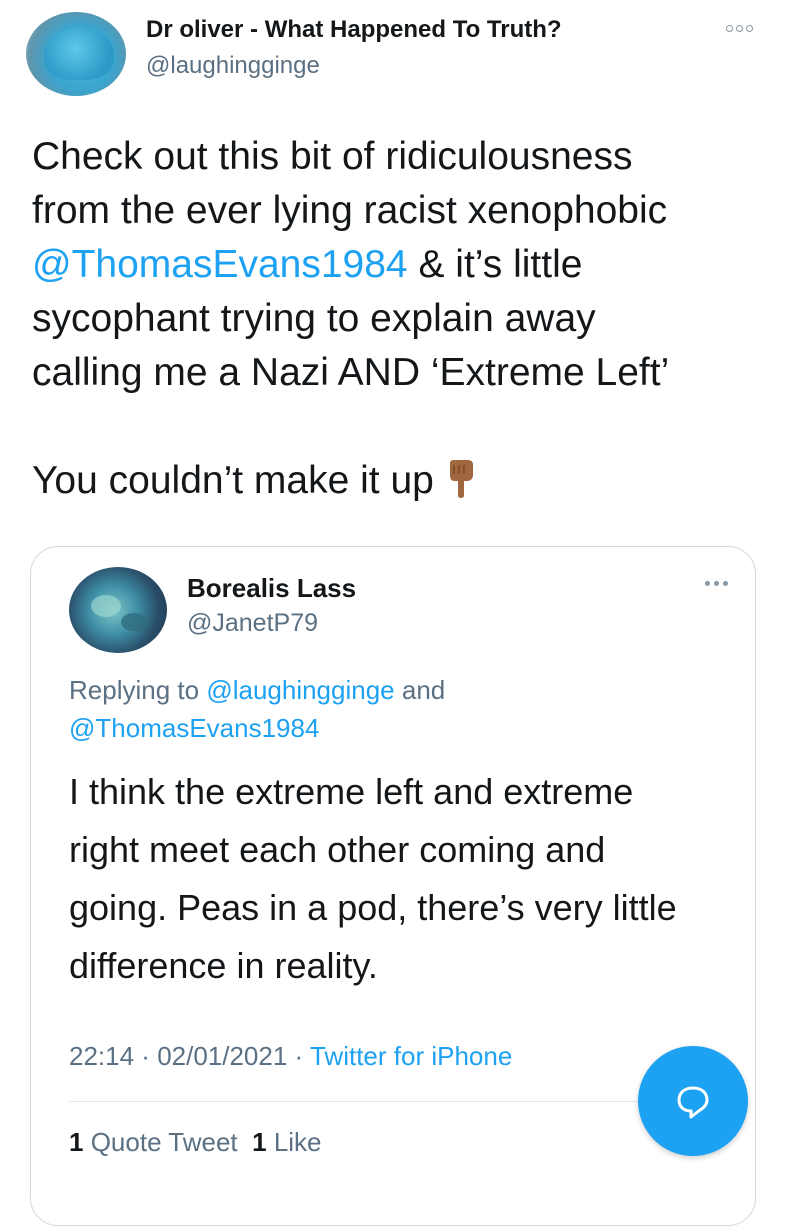  I want to click on quoted-line: right meet each other coming and, so click(337, 849).